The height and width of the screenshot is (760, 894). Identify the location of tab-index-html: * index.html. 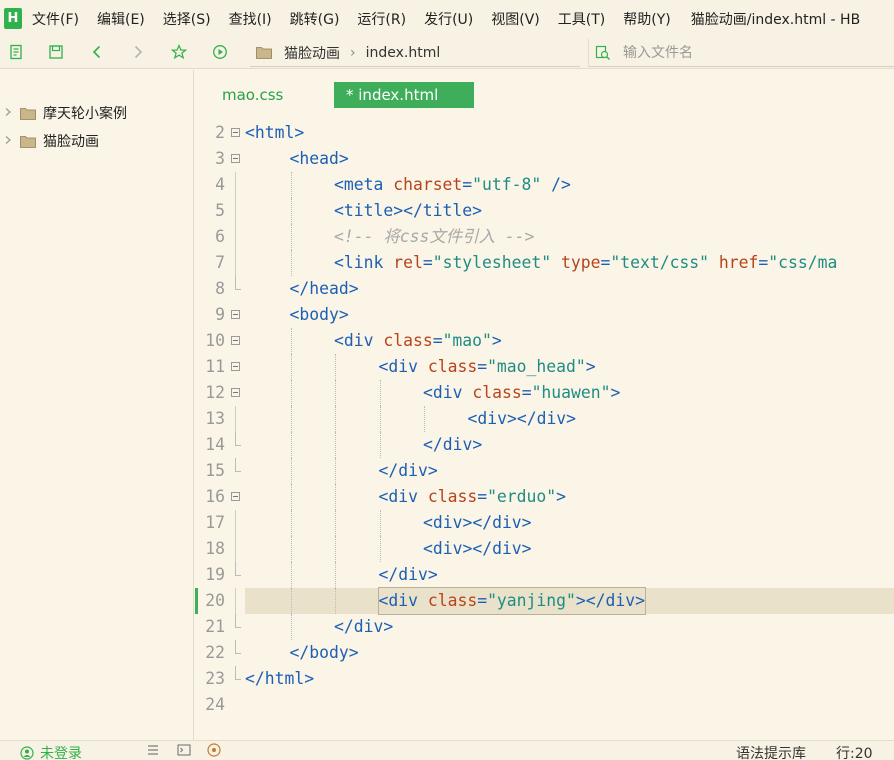
(404, 95).